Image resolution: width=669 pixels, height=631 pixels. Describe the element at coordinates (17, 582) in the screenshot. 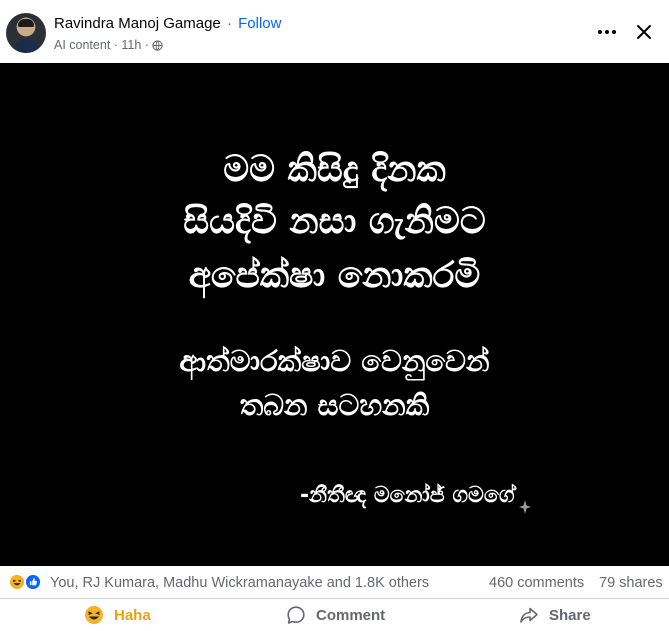

I see `haha-reaction-icon` at that location.